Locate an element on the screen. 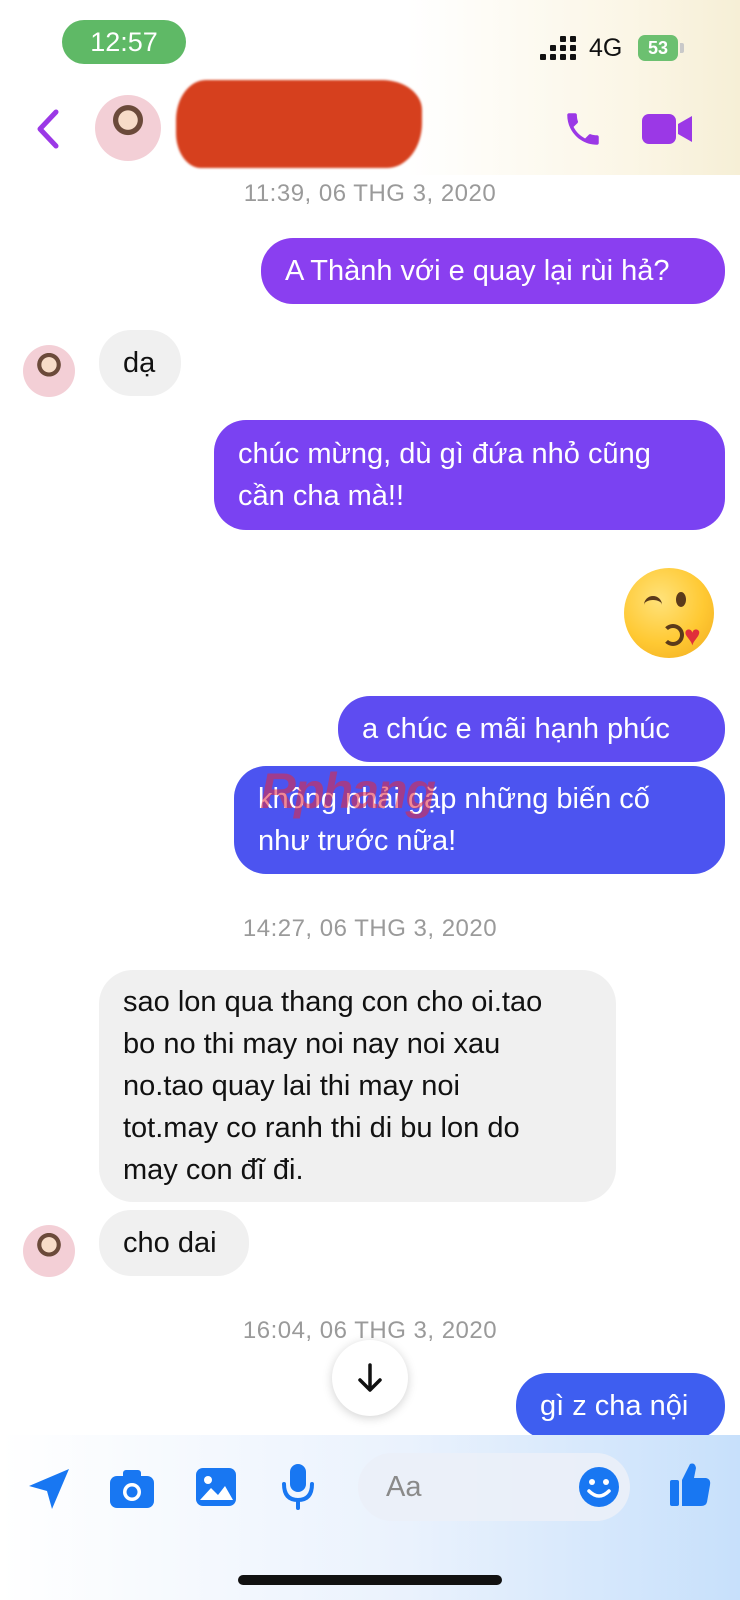  message-outgoing: A Thành với e quay lại rùi hả? is located at coordinates (493, 271).